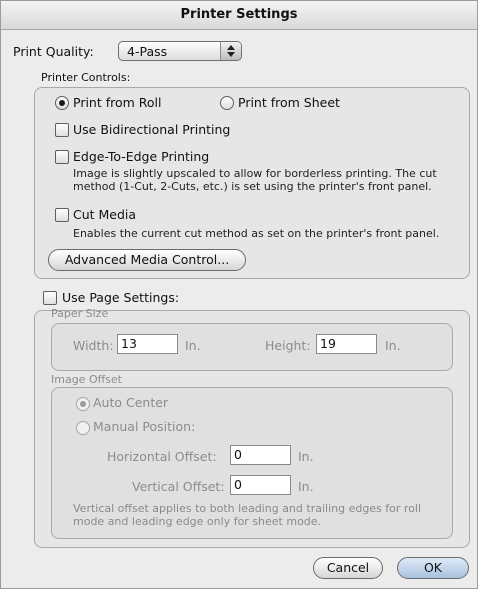  Describe the element at coordinates (80, 313) in the screenshot. I see `paper-size-title: Paper Size` at that location.